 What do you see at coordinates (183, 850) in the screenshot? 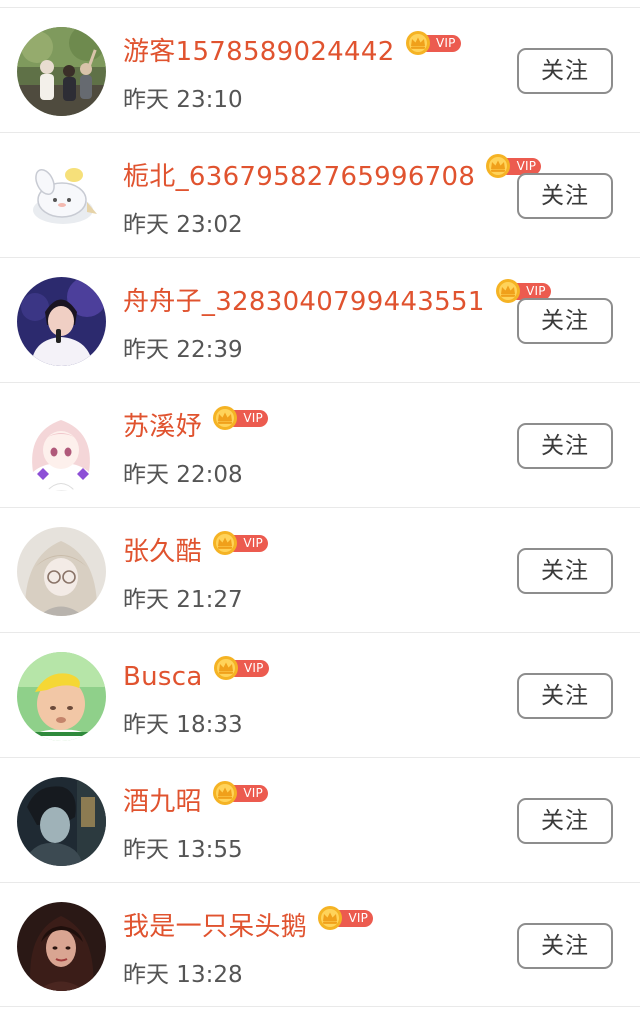
I see `timestamp: 昨天 13:55` at bounding box center [183, 850].